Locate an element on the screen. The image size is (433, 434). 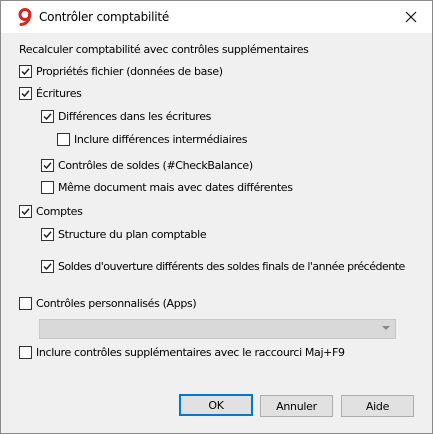
checkbox-intermediate-differences: Inclure différences intermédiaires is located at coordinates (152, 139).